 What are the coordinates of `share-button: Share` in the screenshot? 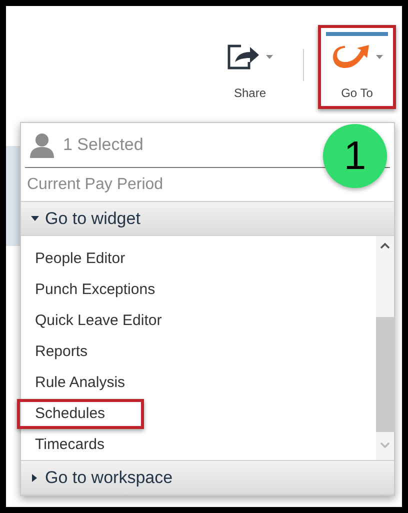 It's located at (250, 67).